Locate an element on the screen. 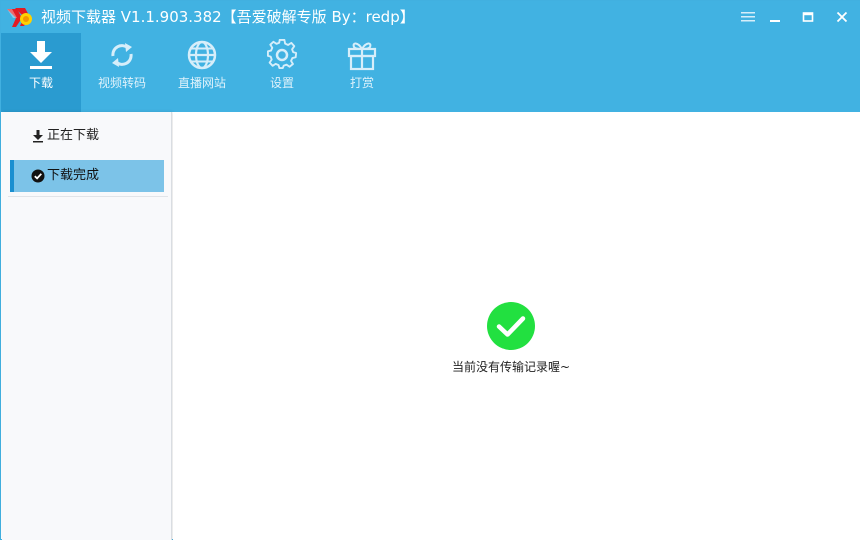 Image resolution: width=860 pixels, height=540 pixels. globe-icon is located at coordinates (202, 55).